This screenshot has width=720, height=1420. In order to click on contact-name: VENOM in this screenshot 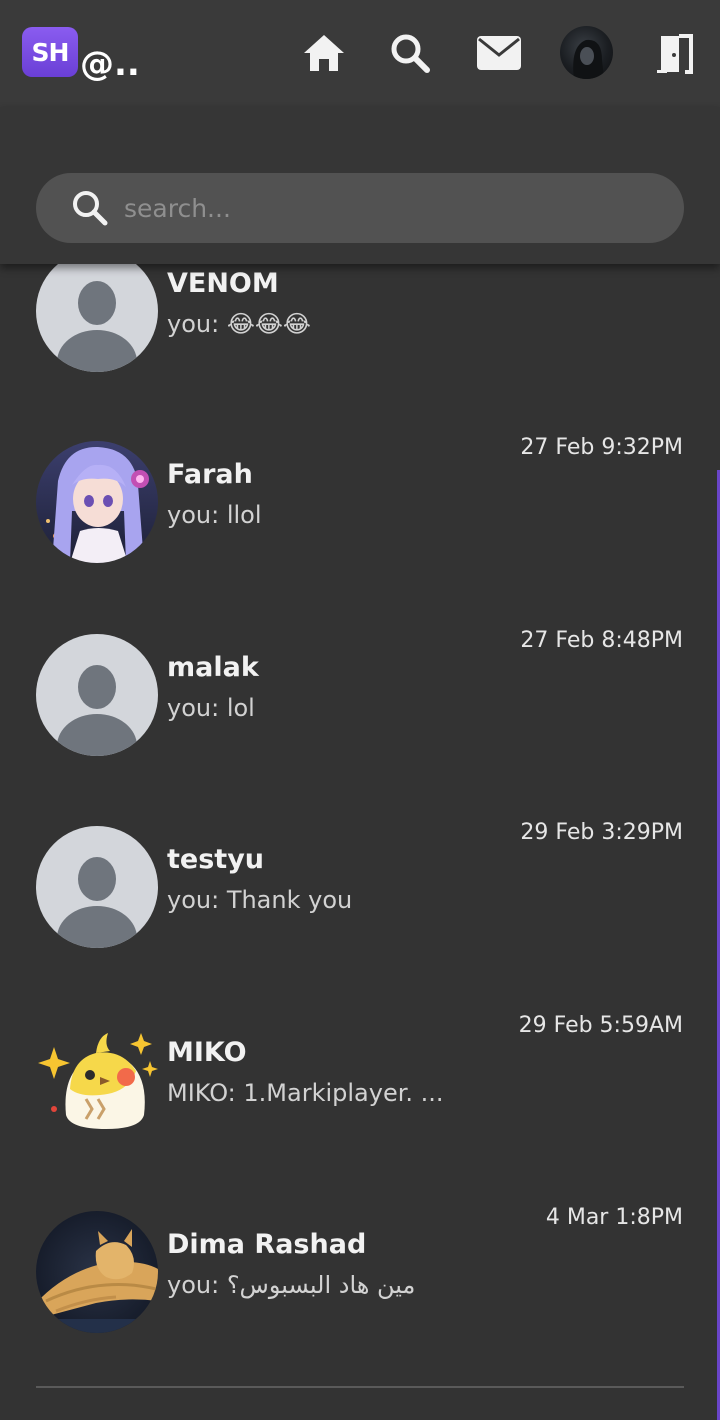, I will do `click(223, 283)`.